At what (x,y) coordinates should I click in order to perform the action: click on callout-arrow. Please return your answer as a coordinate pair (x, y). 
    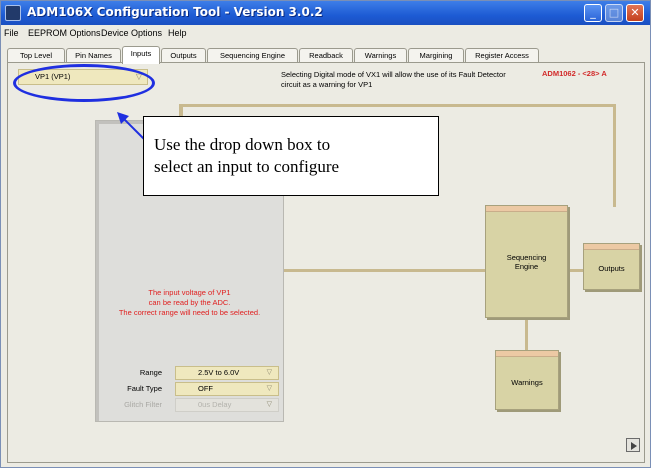
    Looking at the image, I should click on (133, 128).